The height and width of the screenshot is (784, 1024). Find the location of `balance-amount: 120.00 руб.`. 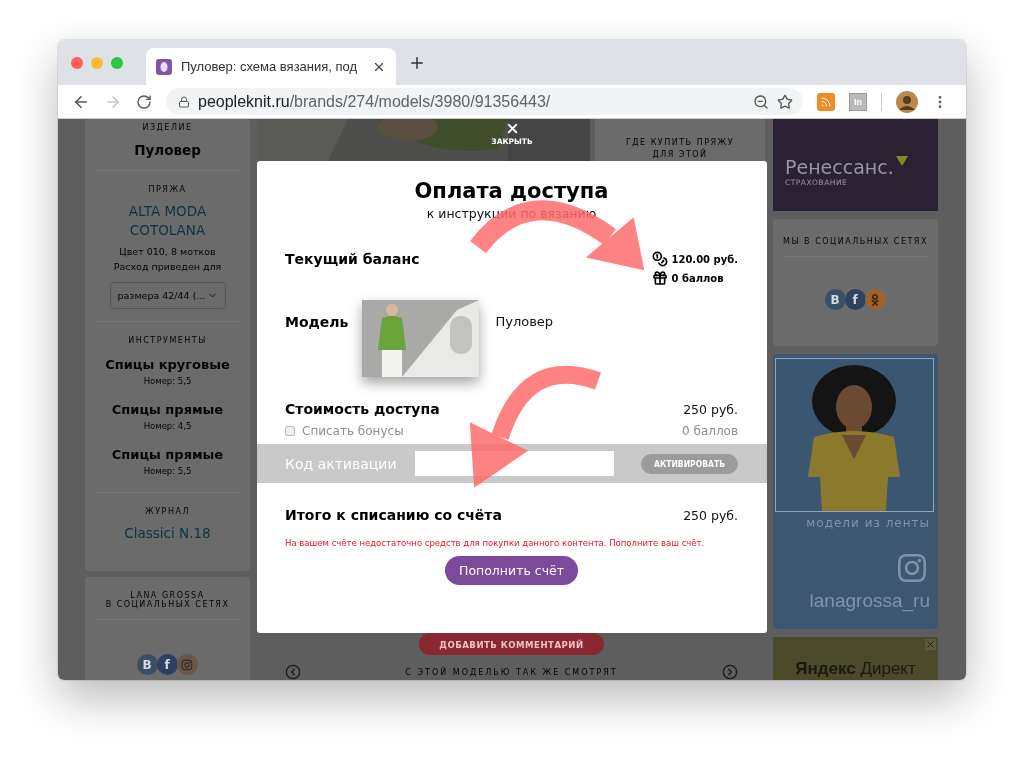

balance-amount: 120.00 руб. is located at coordinates (704, 259).